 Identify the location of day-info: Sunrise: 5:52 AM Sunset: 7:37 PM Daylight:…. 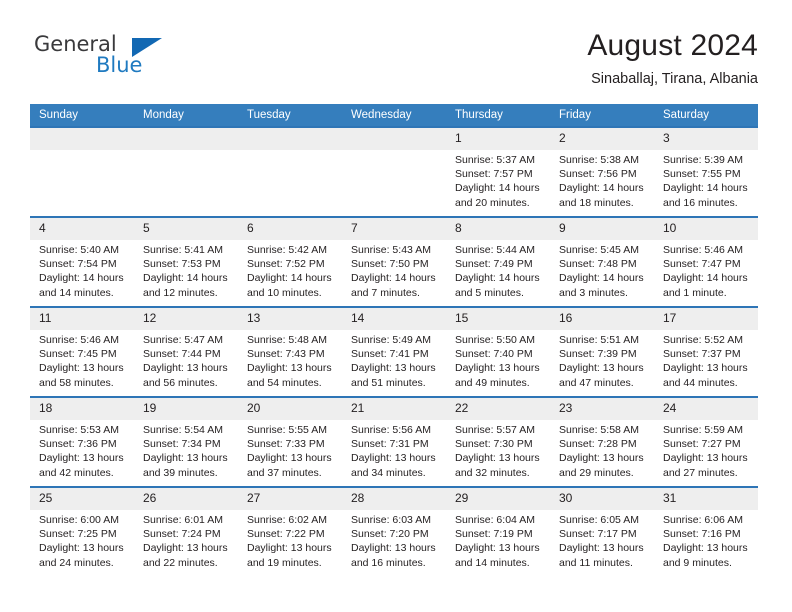
(706, 360).